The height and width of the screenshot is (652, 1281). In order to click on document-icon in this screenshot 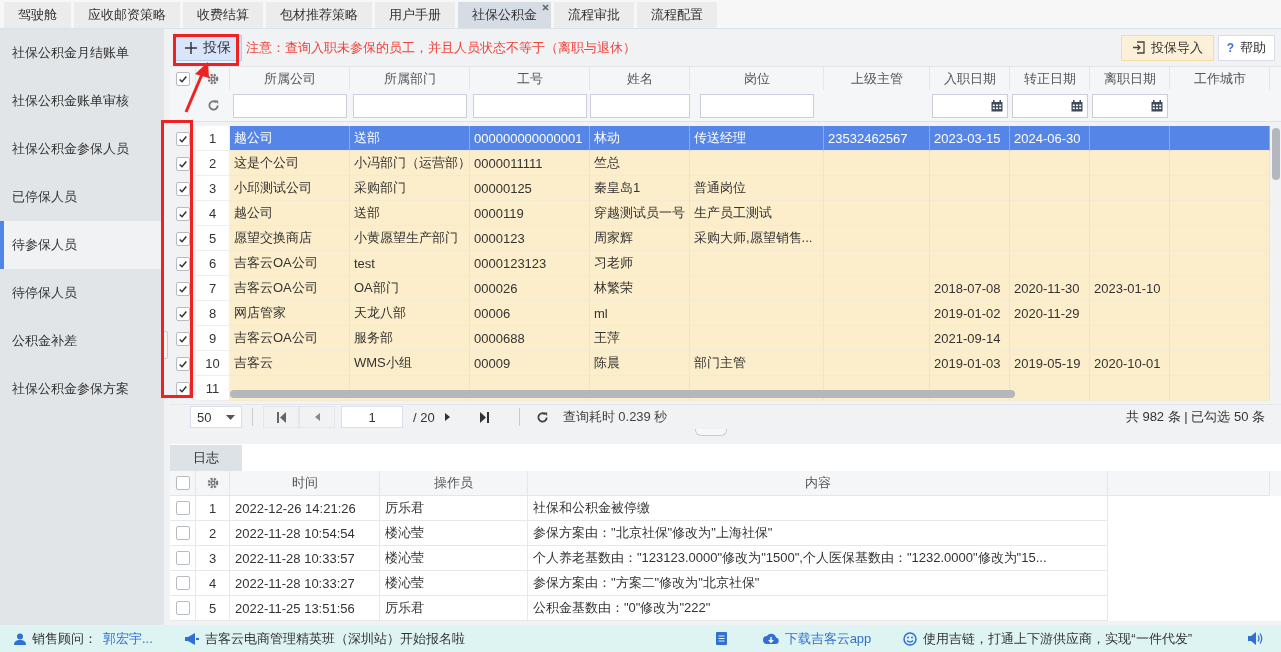, I will do `click(721, 638)`.